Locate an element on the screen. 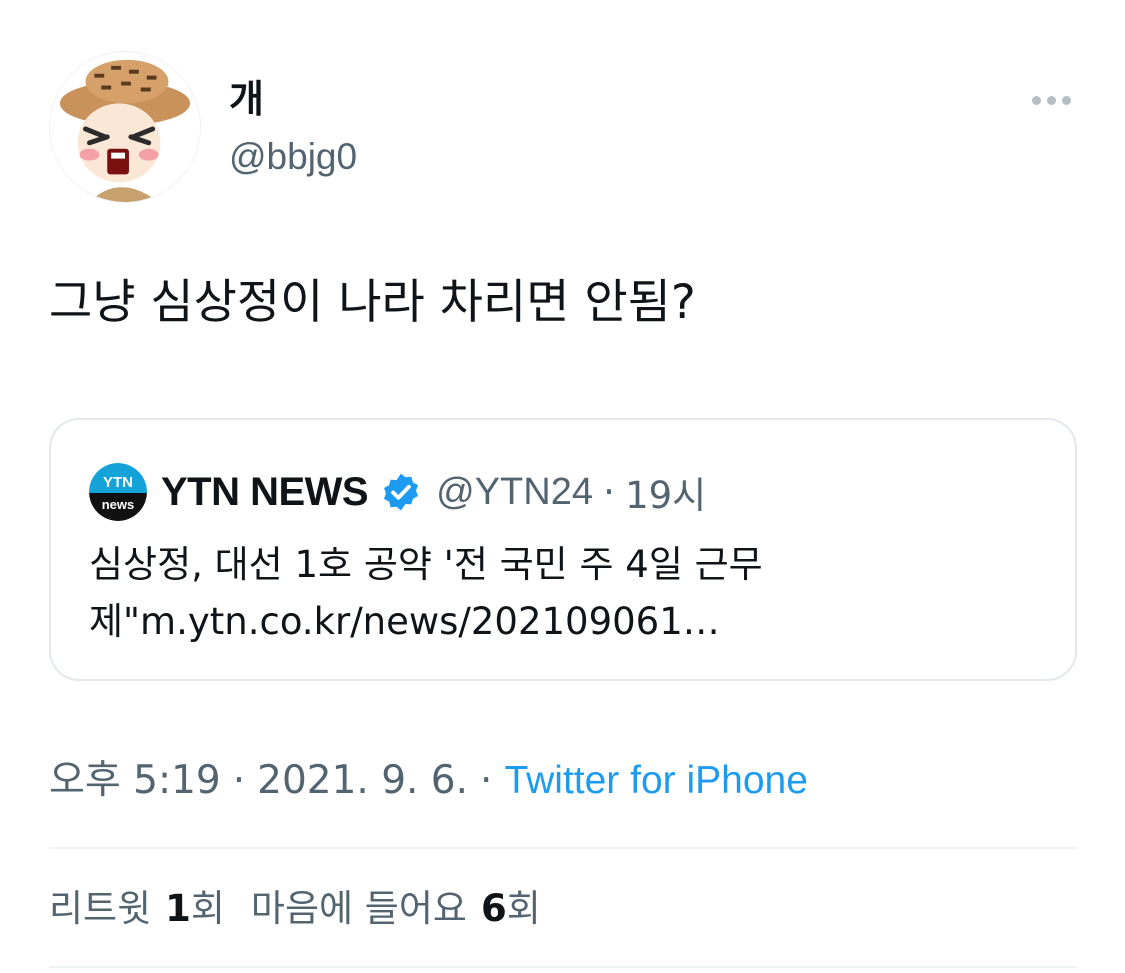 The width and height of the screenshot is (1125, 973). likes-unit: 회 is located at coordinates (523, 908).